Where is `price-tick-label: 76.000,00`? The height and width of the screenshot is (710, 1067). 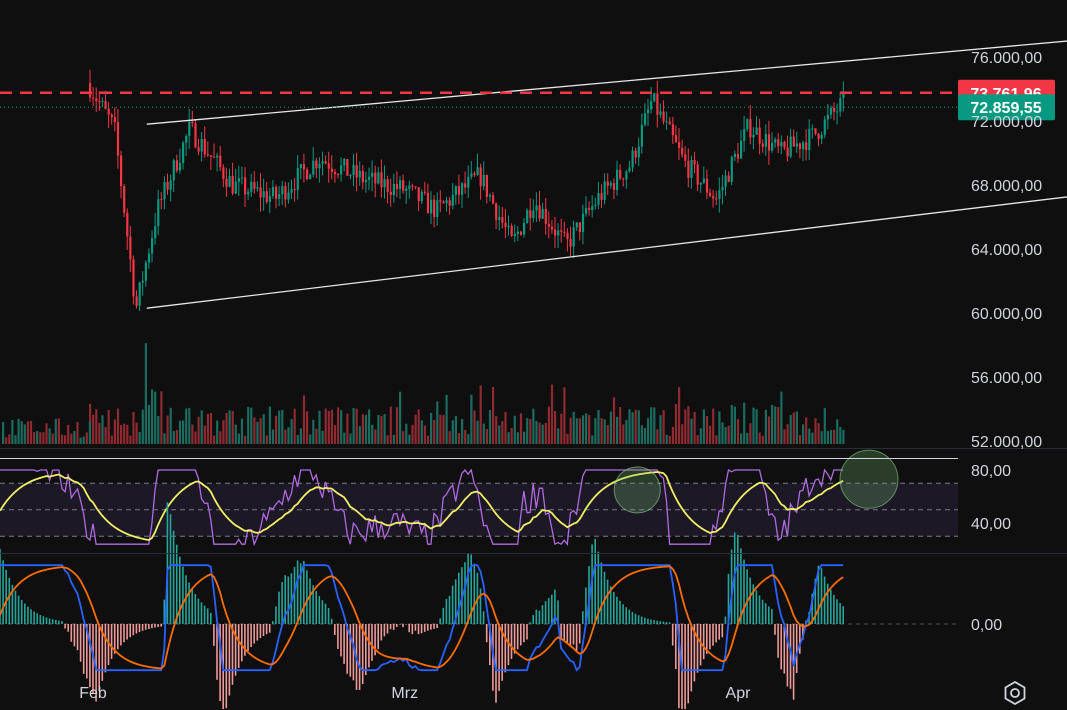 price-tick-label: 76.000,00 is located at coordinates (1006, 58).